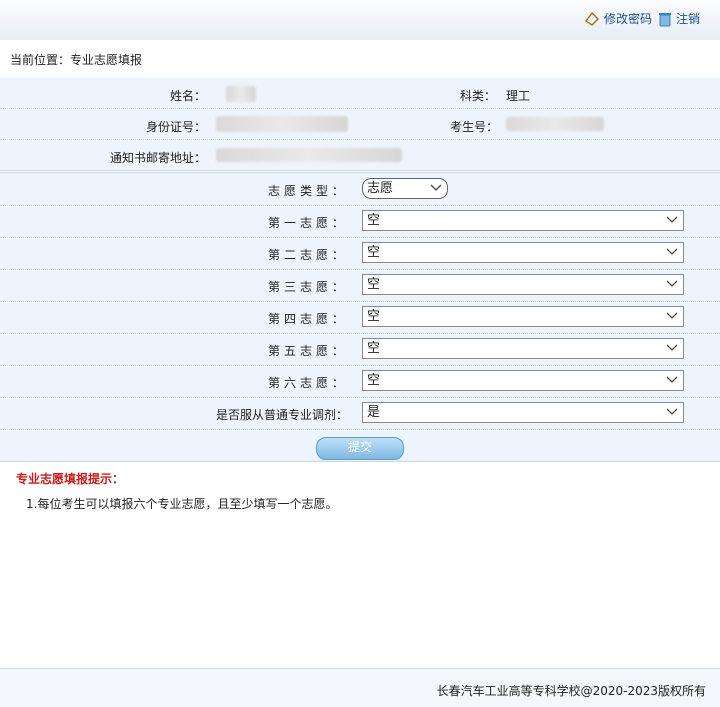  Describe the element at coordinates (523, 348) in the screenshot. I see `choice-5-select: 空` at that location.